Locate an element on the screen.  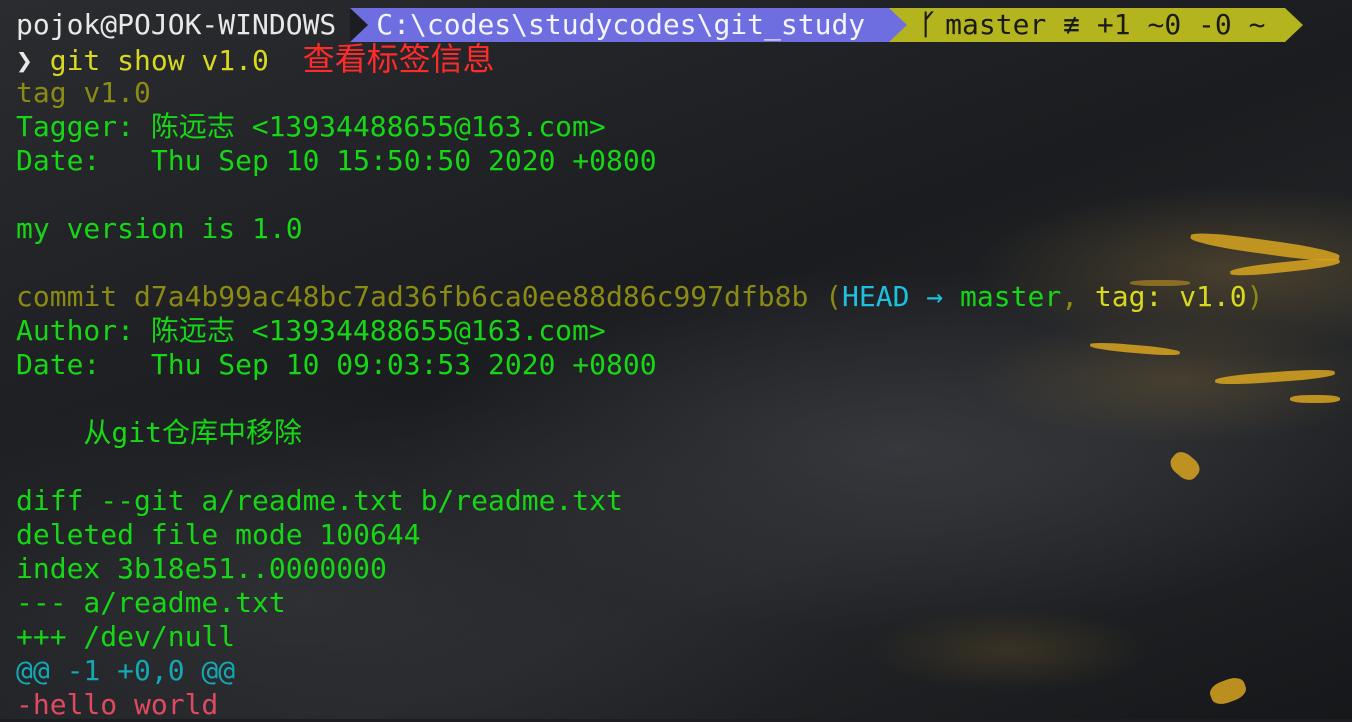
diff-new-file-line: +++ /dev/null is located at coordinates (126, 636).